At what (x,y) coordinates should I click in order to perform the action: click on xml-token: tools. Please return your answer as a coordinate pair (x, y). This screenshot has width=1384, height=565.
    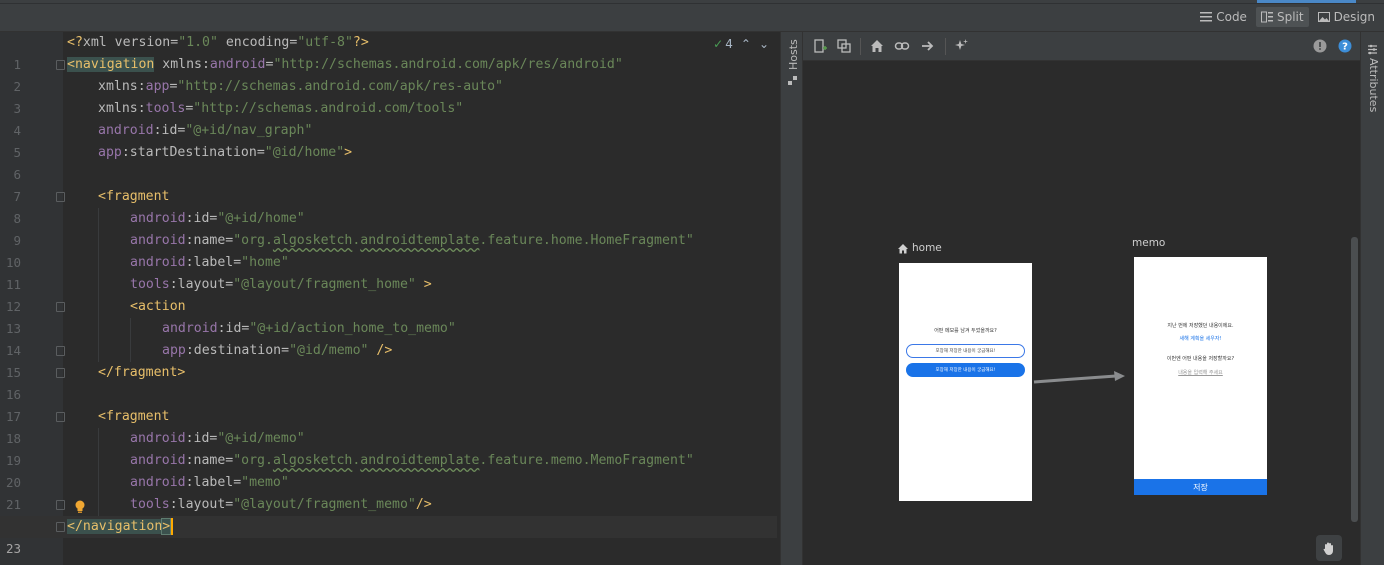
    Looking at the image, I should click on (150, 284).